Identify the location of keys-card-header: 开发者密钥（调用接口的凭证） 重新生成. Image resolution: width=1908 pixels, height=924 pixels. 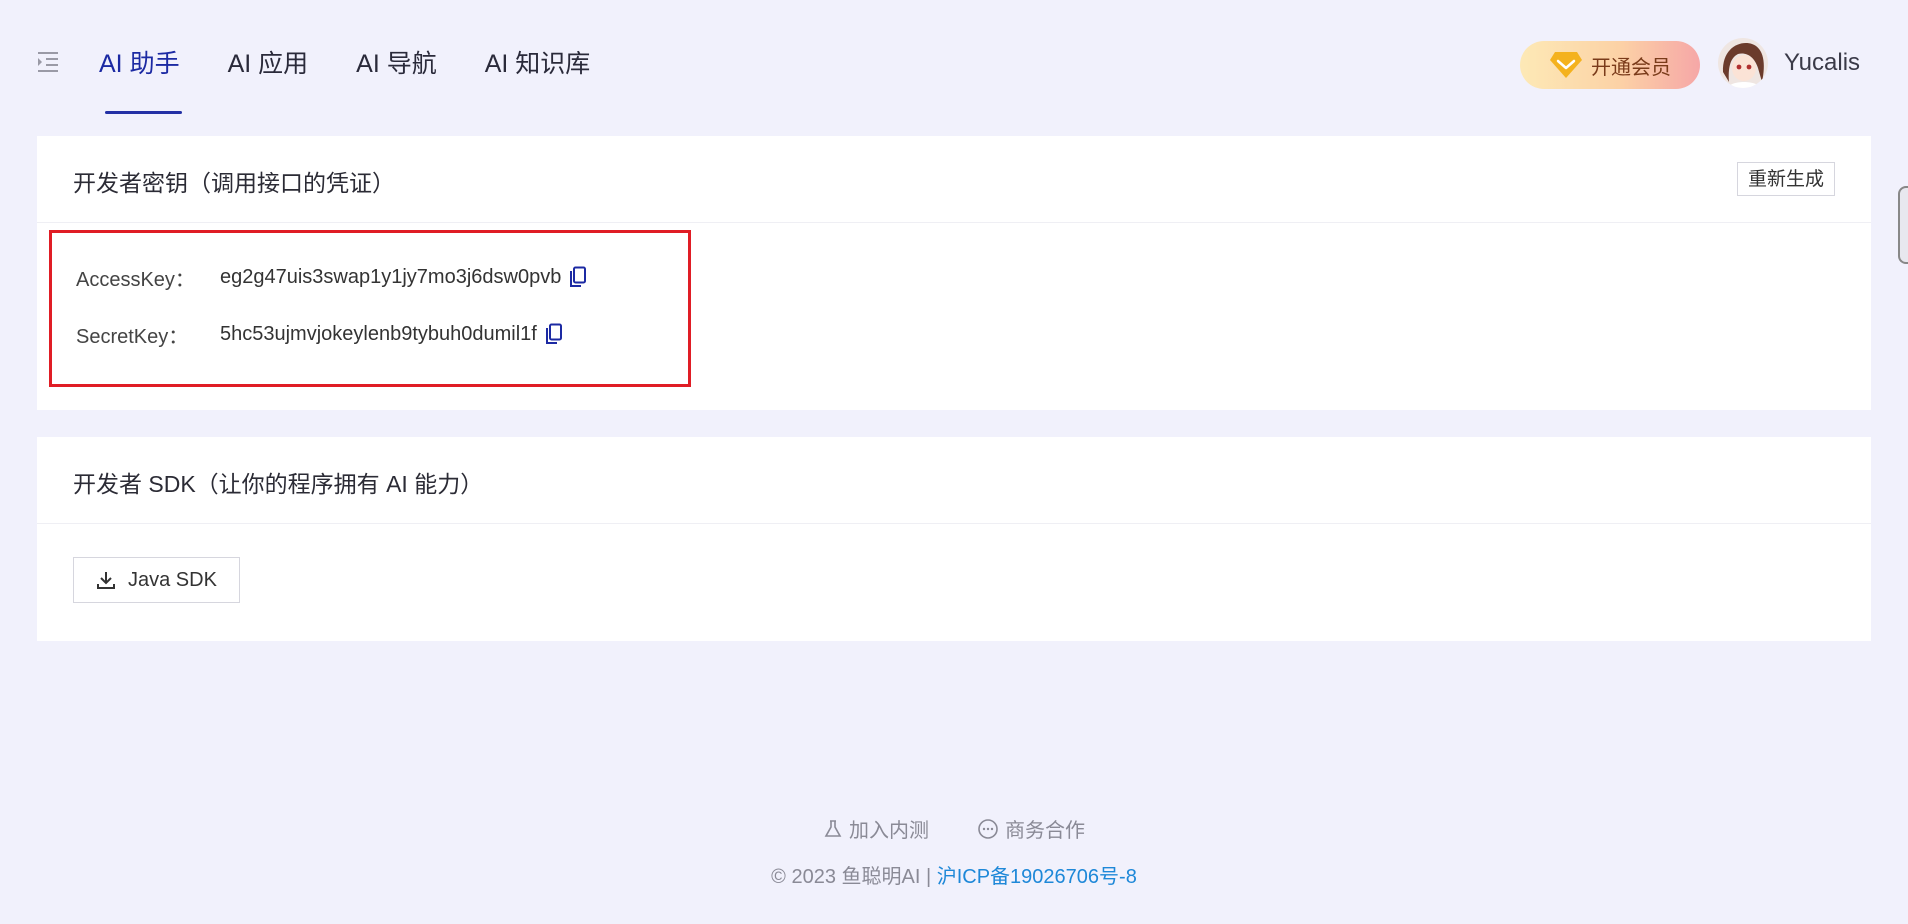
(954, 179).